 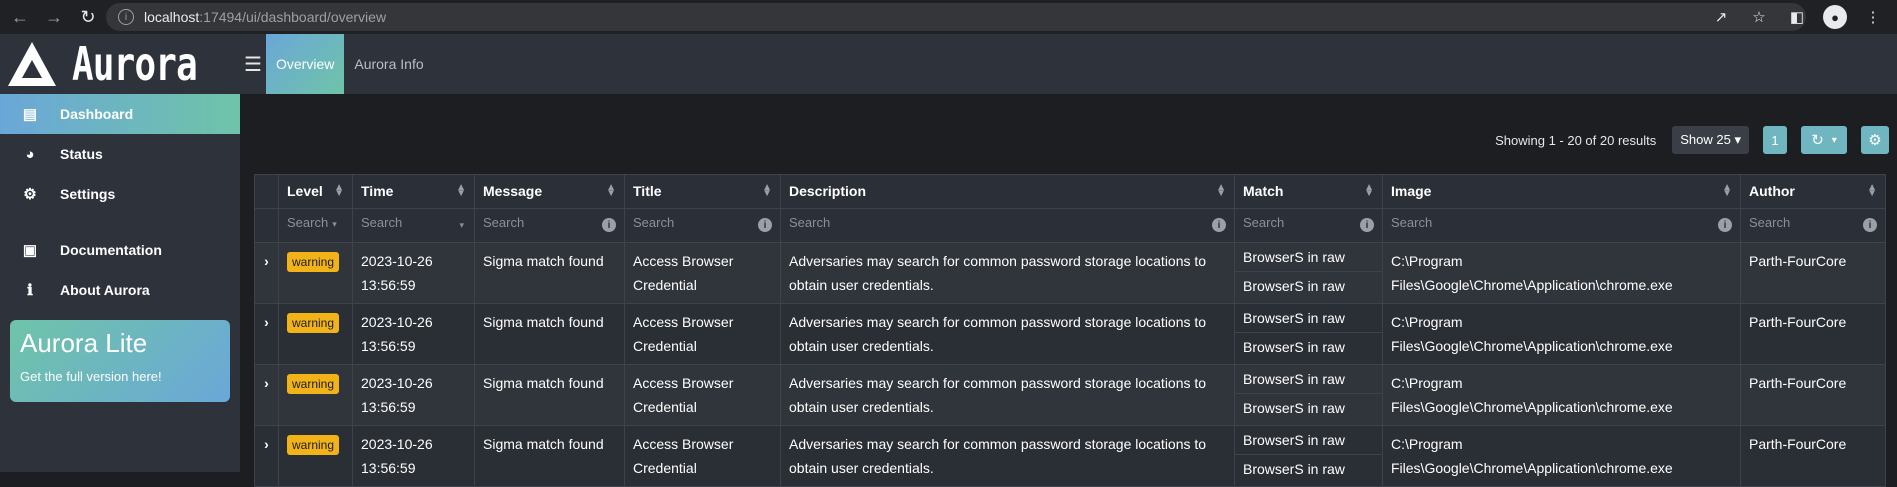 What do you see at coordinates (135, 64) in the screenshot?
I see `app-name: Aurora` at bounding box center [135, 64].